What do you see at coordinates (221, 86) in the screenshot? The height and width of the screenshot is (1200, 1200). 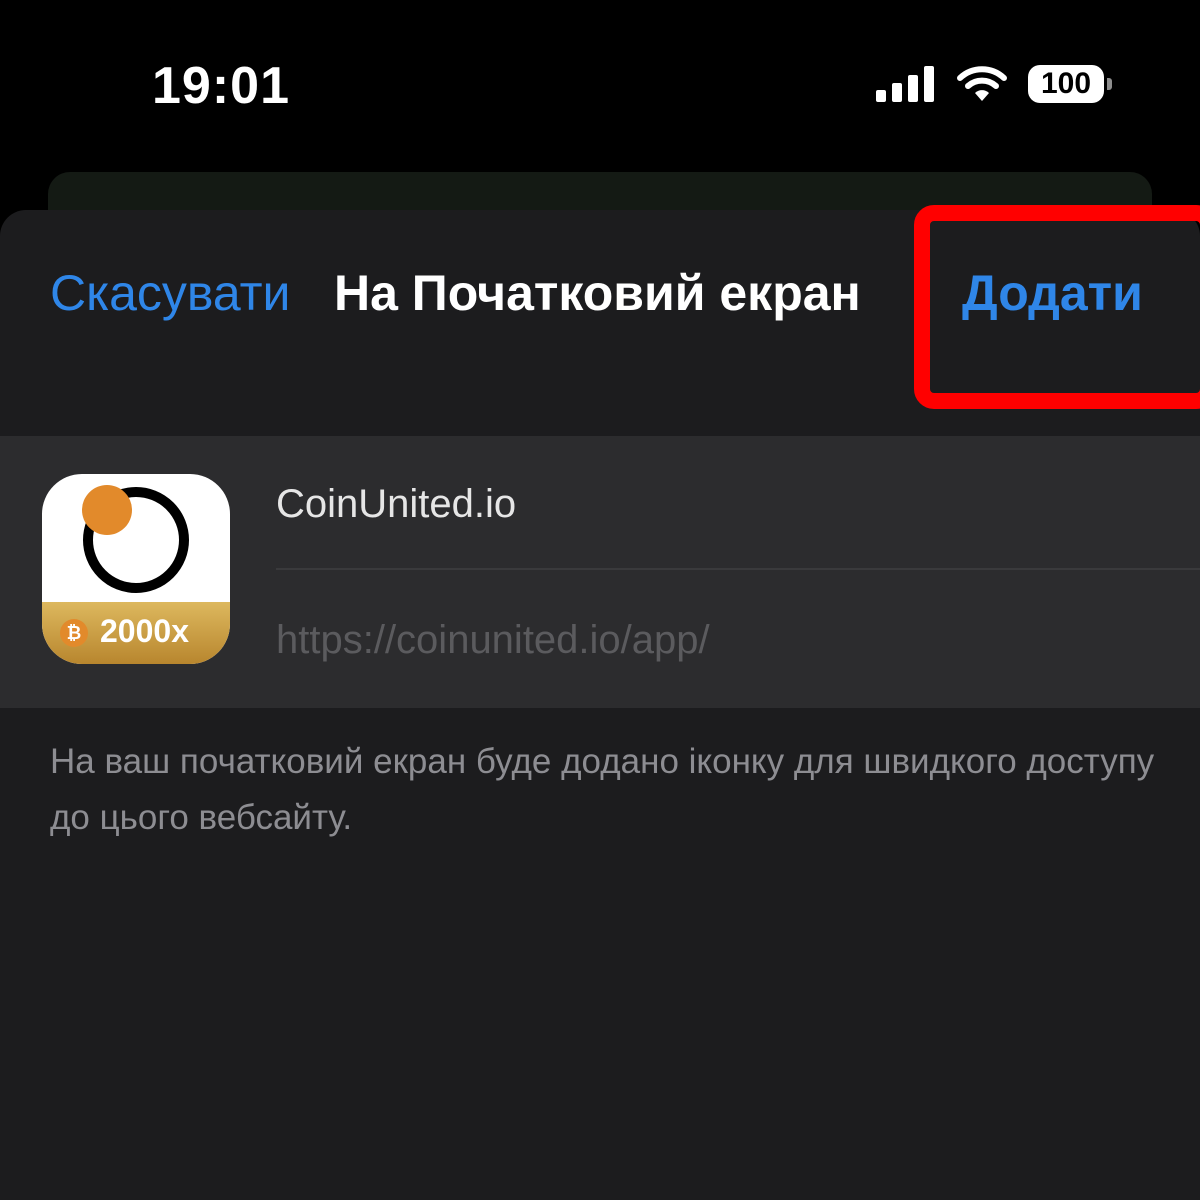 I see `status-time: 19:01` at bounding box center [221, 86].